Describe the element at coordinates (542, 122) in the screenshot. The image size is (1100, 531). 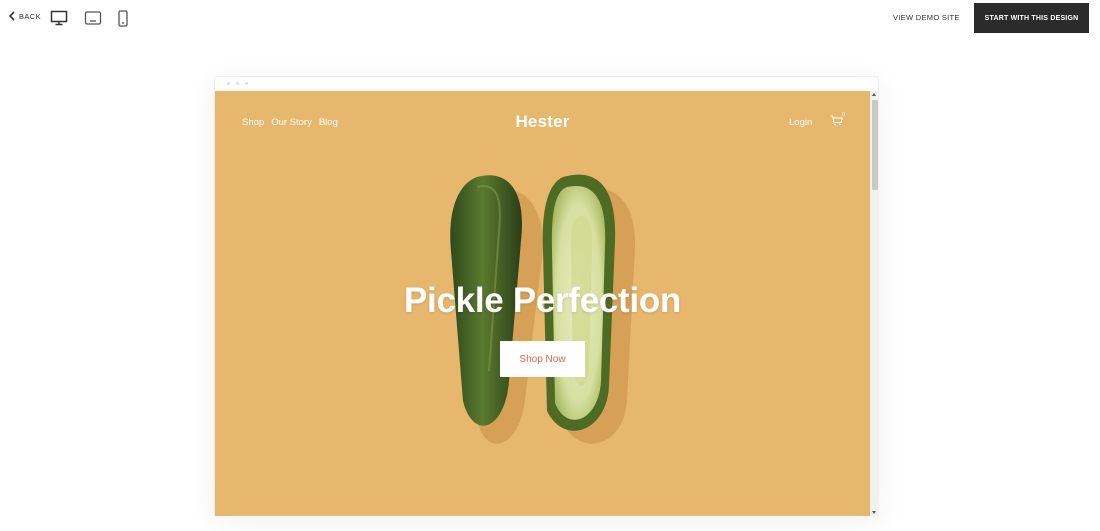
I see `site-brand: Hester` at that location.